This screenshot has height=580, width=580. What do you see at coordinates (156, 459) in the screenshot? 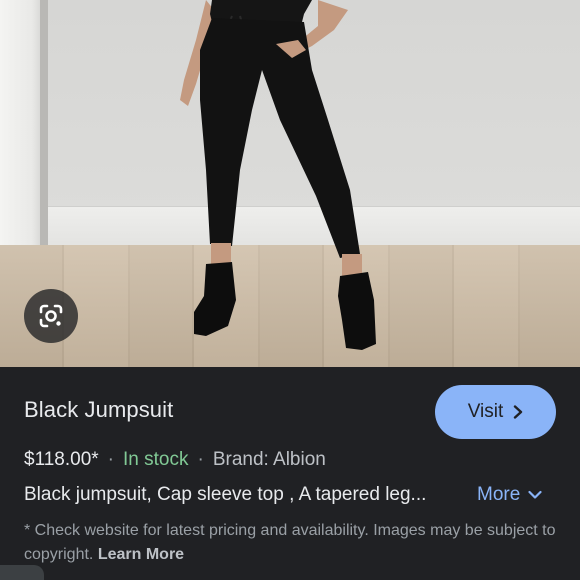
I see `stock-status: In stock` at bounding box center [156, 459].